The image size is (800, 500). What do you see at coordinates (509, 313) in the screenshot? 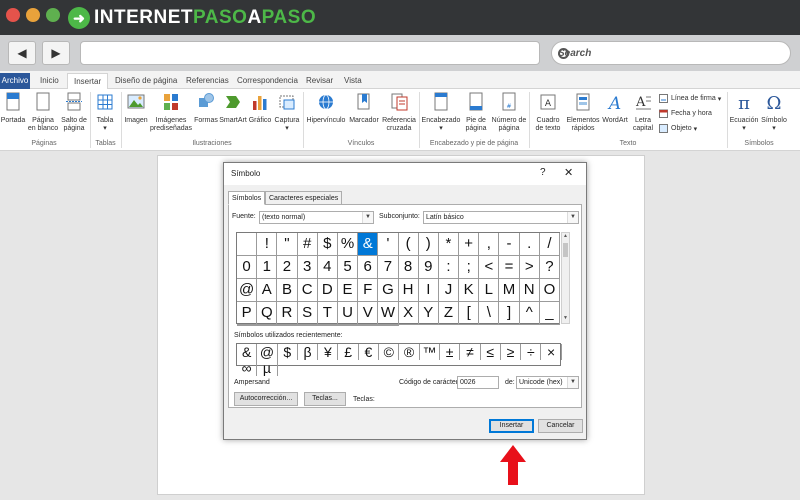
I see `symbol-cell: ]` at bounding box center [509, 313].